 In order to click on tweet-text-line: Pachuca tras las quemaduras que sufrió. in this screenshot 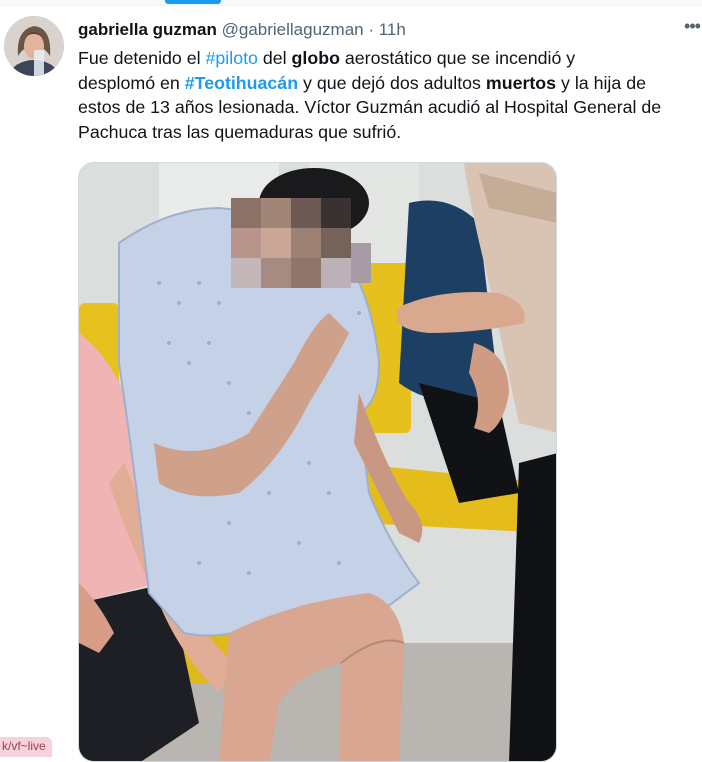, I will do `click(390, 132)`.